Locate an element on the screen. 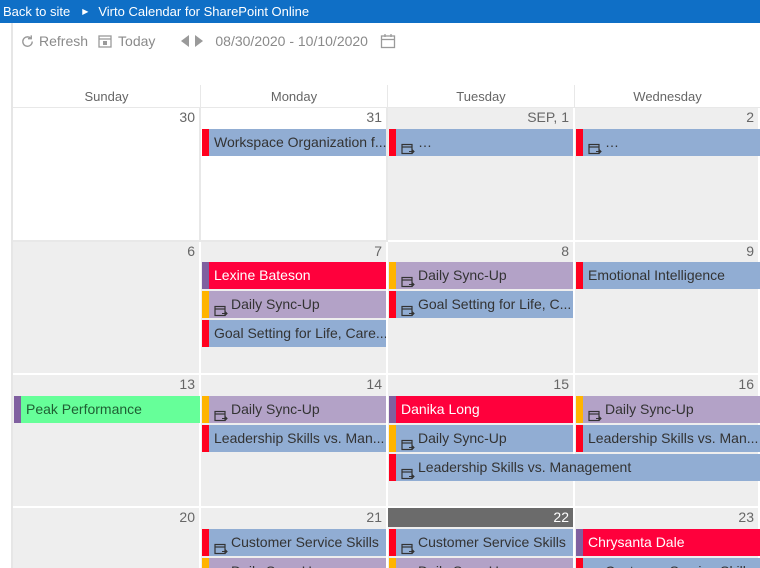 This screenshot has width=760, height=568. previous-arrow-icon is located at coordinates (185, 41).